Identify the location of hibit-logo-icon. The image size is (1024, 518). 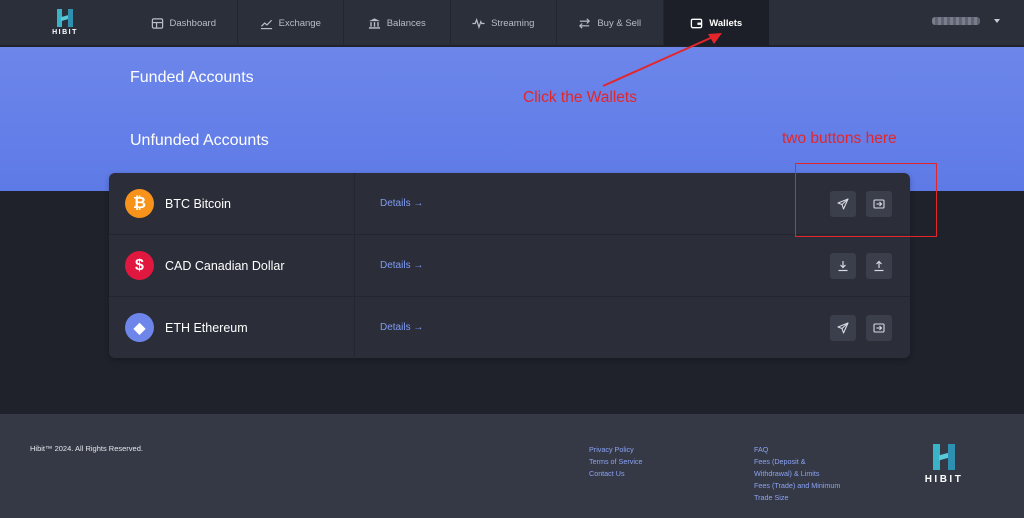
(944, 457).